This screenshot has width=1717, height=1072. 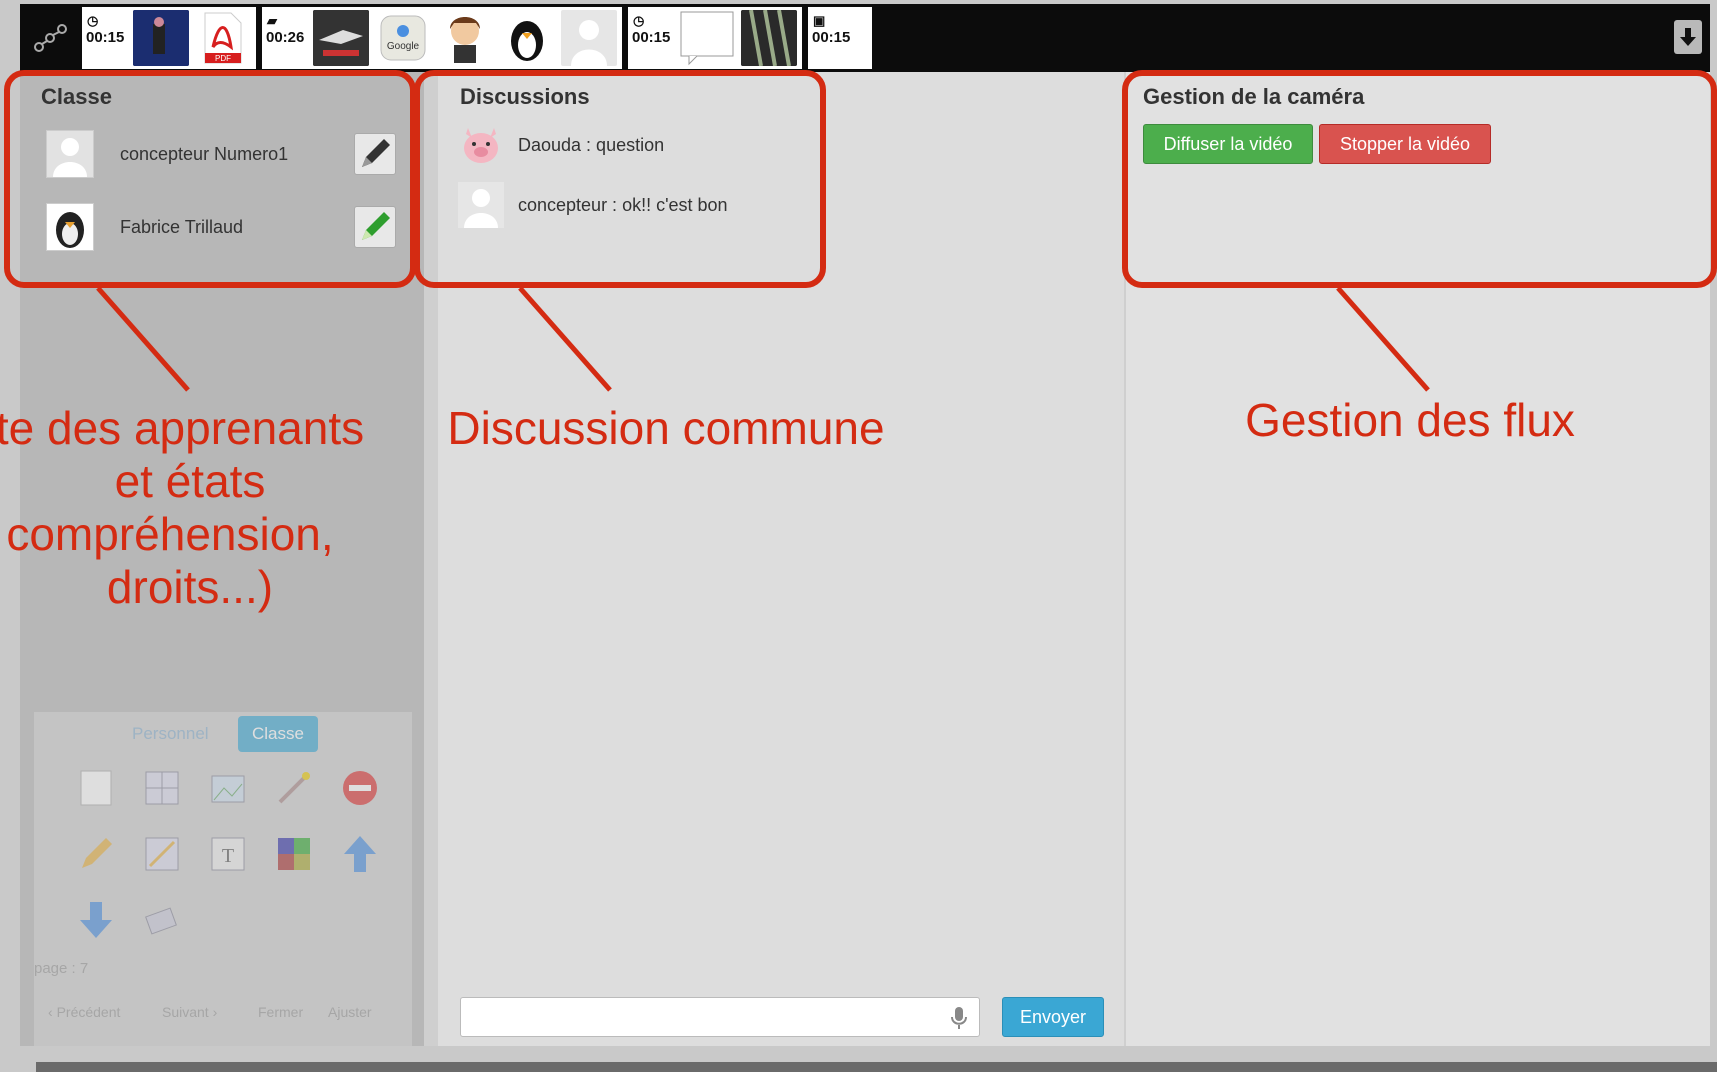 I want to click on delete-icon, so click(x=360, y=788).